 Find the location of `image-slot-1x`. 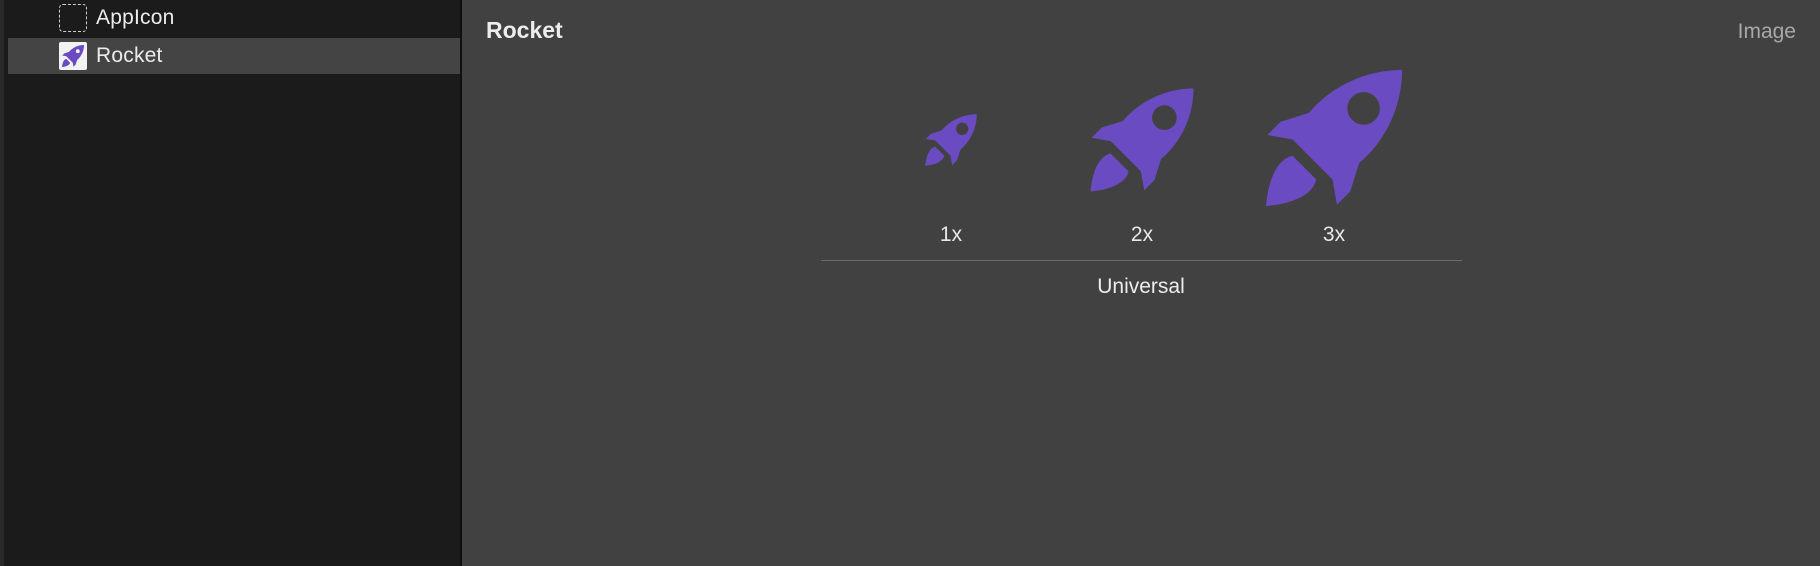

image-slot-1x is located at coordinates (951, 138).